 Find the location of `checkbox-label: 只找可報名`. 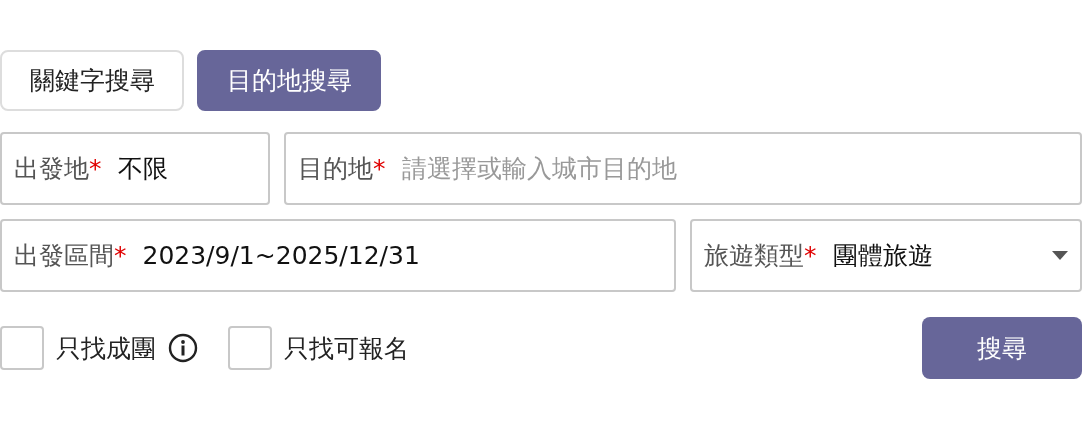

checkbox-label: 只找可報名 is located at coordinates (346, 348).